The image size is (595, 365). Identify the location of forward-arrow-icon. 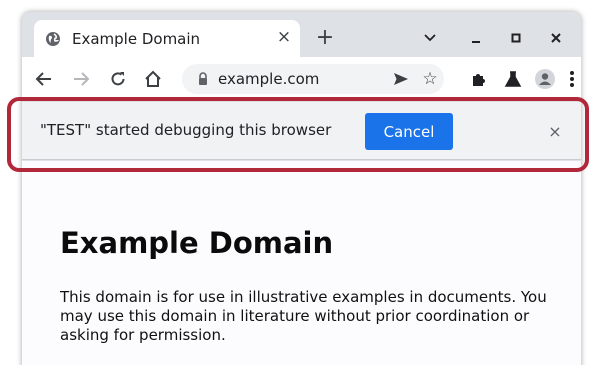
(81, 79).